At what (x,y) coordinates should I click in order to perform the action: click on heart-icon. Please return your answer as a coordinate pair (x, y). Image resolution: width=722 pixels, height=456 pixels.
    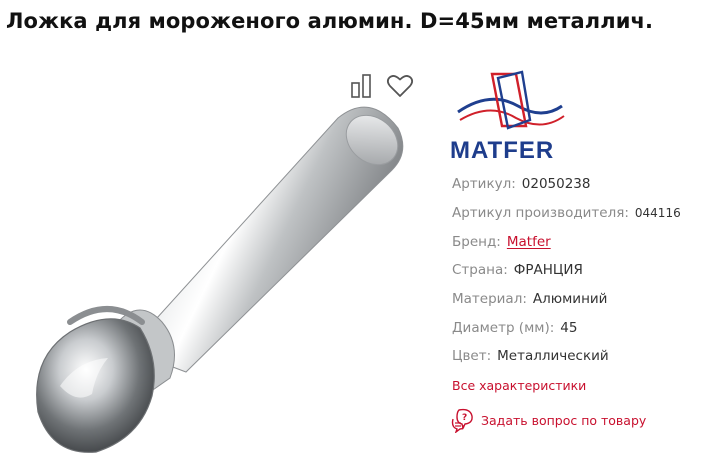
    Looking at the image, I should click on (400, 86).